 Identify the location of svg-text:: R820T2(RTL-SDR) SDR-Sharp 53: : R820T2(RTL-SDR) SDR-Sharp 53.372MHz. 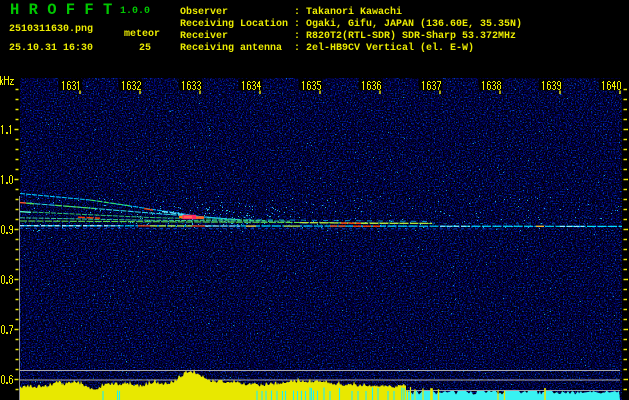
(405, 36).